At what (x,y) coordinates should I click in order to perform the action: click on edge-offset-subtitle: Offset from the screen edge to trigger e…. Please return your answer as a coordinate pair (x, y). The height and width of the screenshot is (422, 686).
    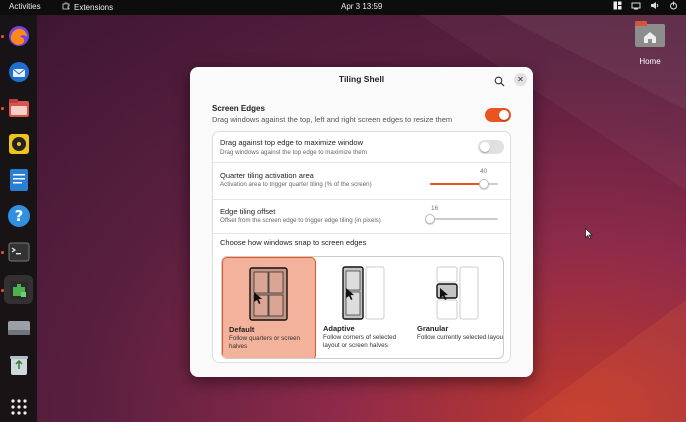
    Looking at the image, I should click on (300, 220).